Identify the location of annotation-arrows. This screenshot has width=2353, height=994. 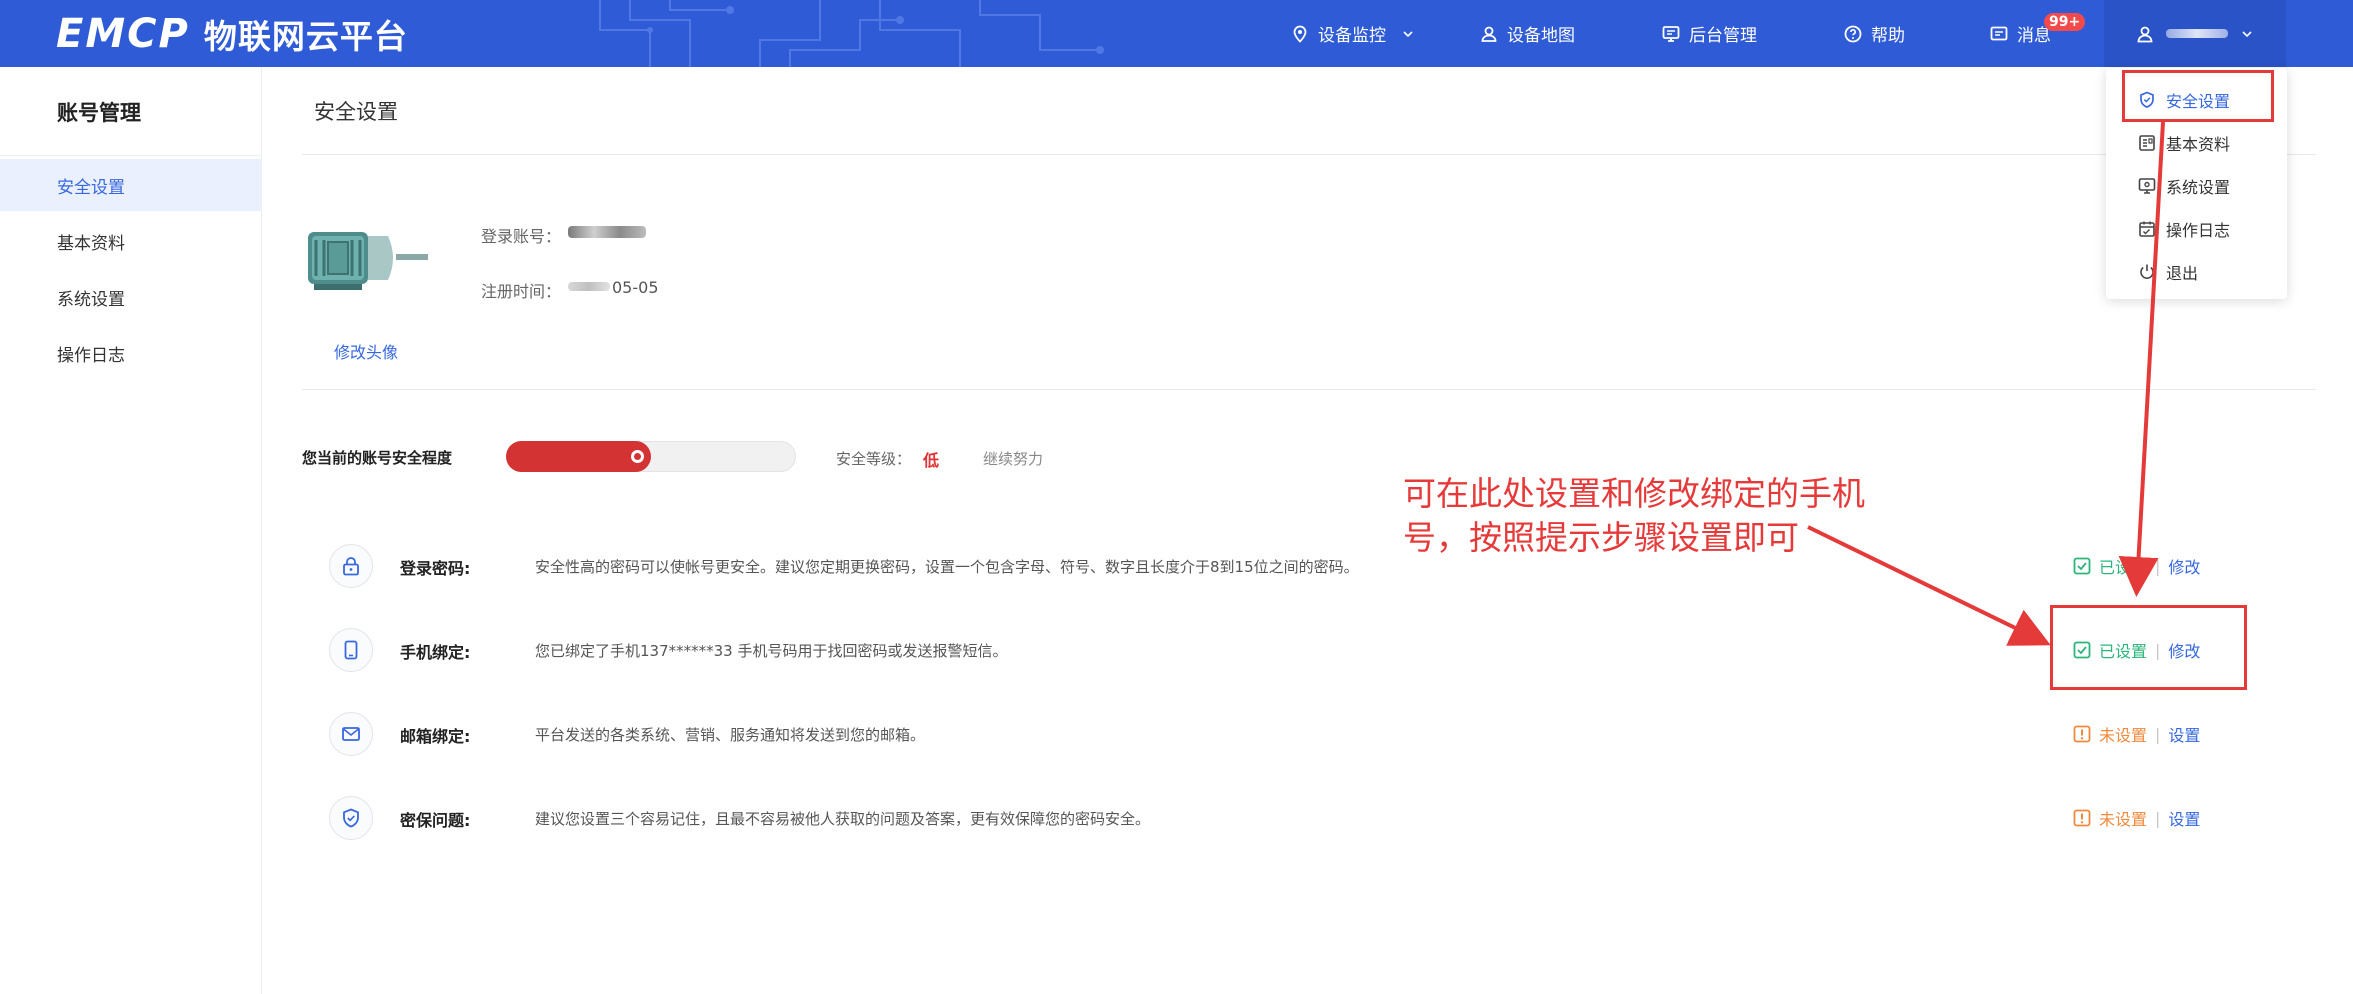
(1986, 383).